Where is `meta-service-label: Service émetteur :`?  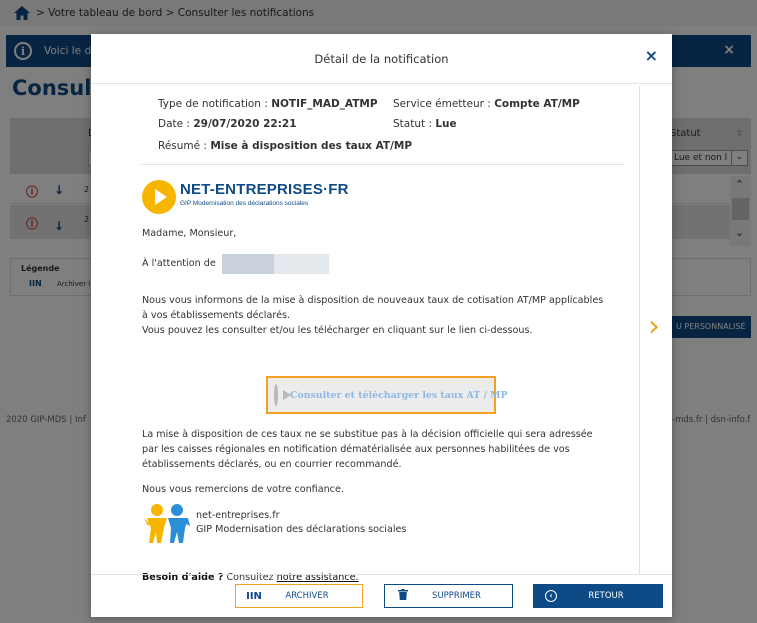
meta-service-label: Service émetteur : is located at coordinates (442, 104).